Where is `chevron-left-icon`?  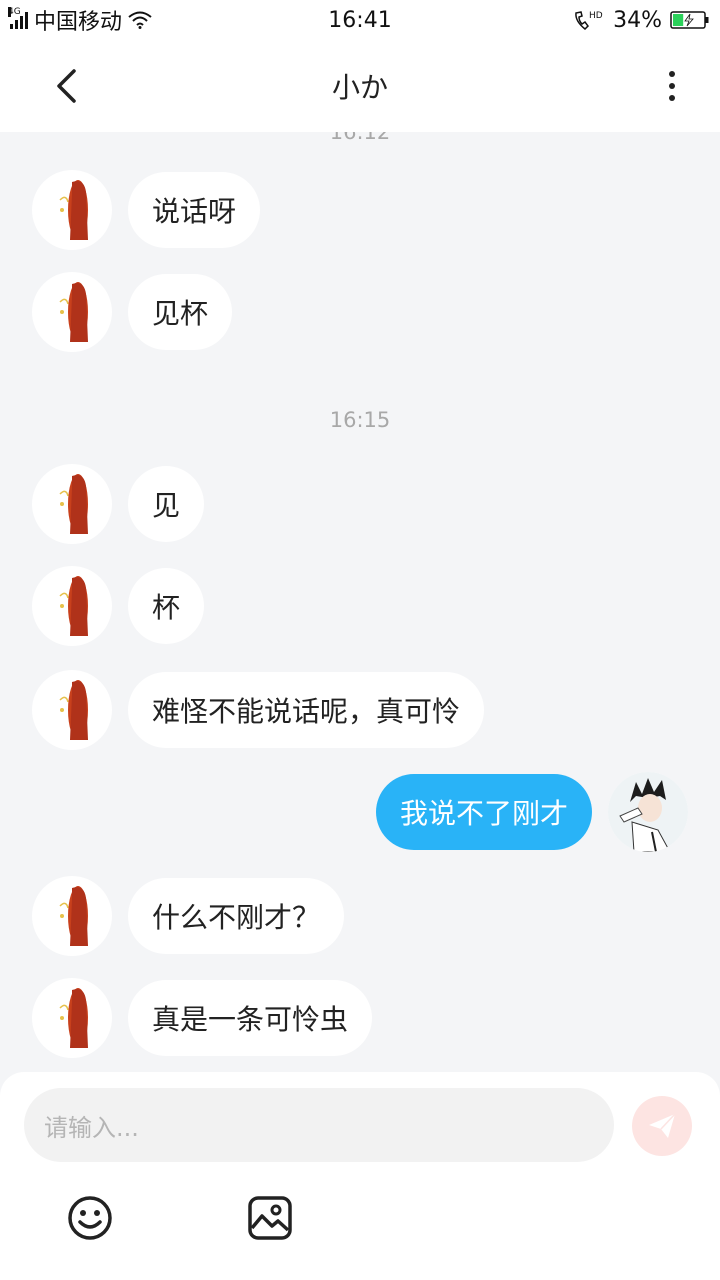
chevron-left-icon is located at coordinates (66, 86).